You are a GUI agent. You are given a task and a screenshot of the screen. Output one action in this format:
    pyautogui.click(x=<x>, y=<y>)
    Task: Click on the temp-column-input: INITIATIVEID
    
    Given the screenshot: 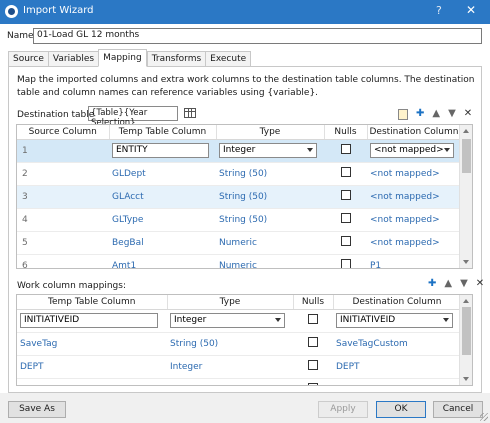 What is the action you would take?
    pyautogui.click(x=89, y=320)
    